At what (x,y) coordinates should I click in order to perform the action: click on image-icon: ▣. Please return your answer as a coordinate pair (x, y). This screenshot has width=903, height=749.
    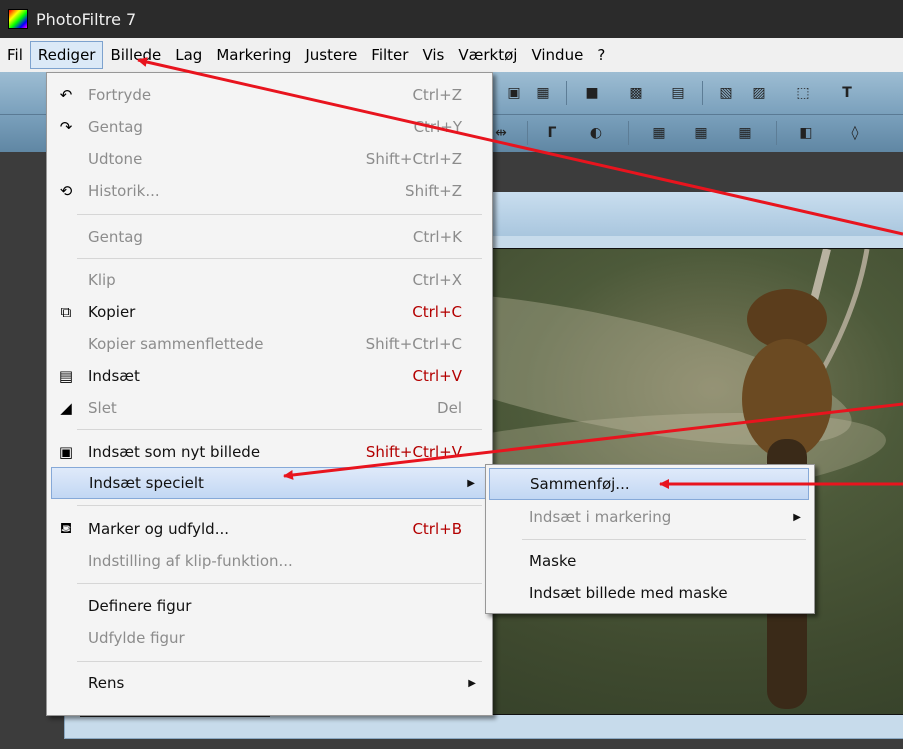
    Looking at the image, I should click on (514, 93).